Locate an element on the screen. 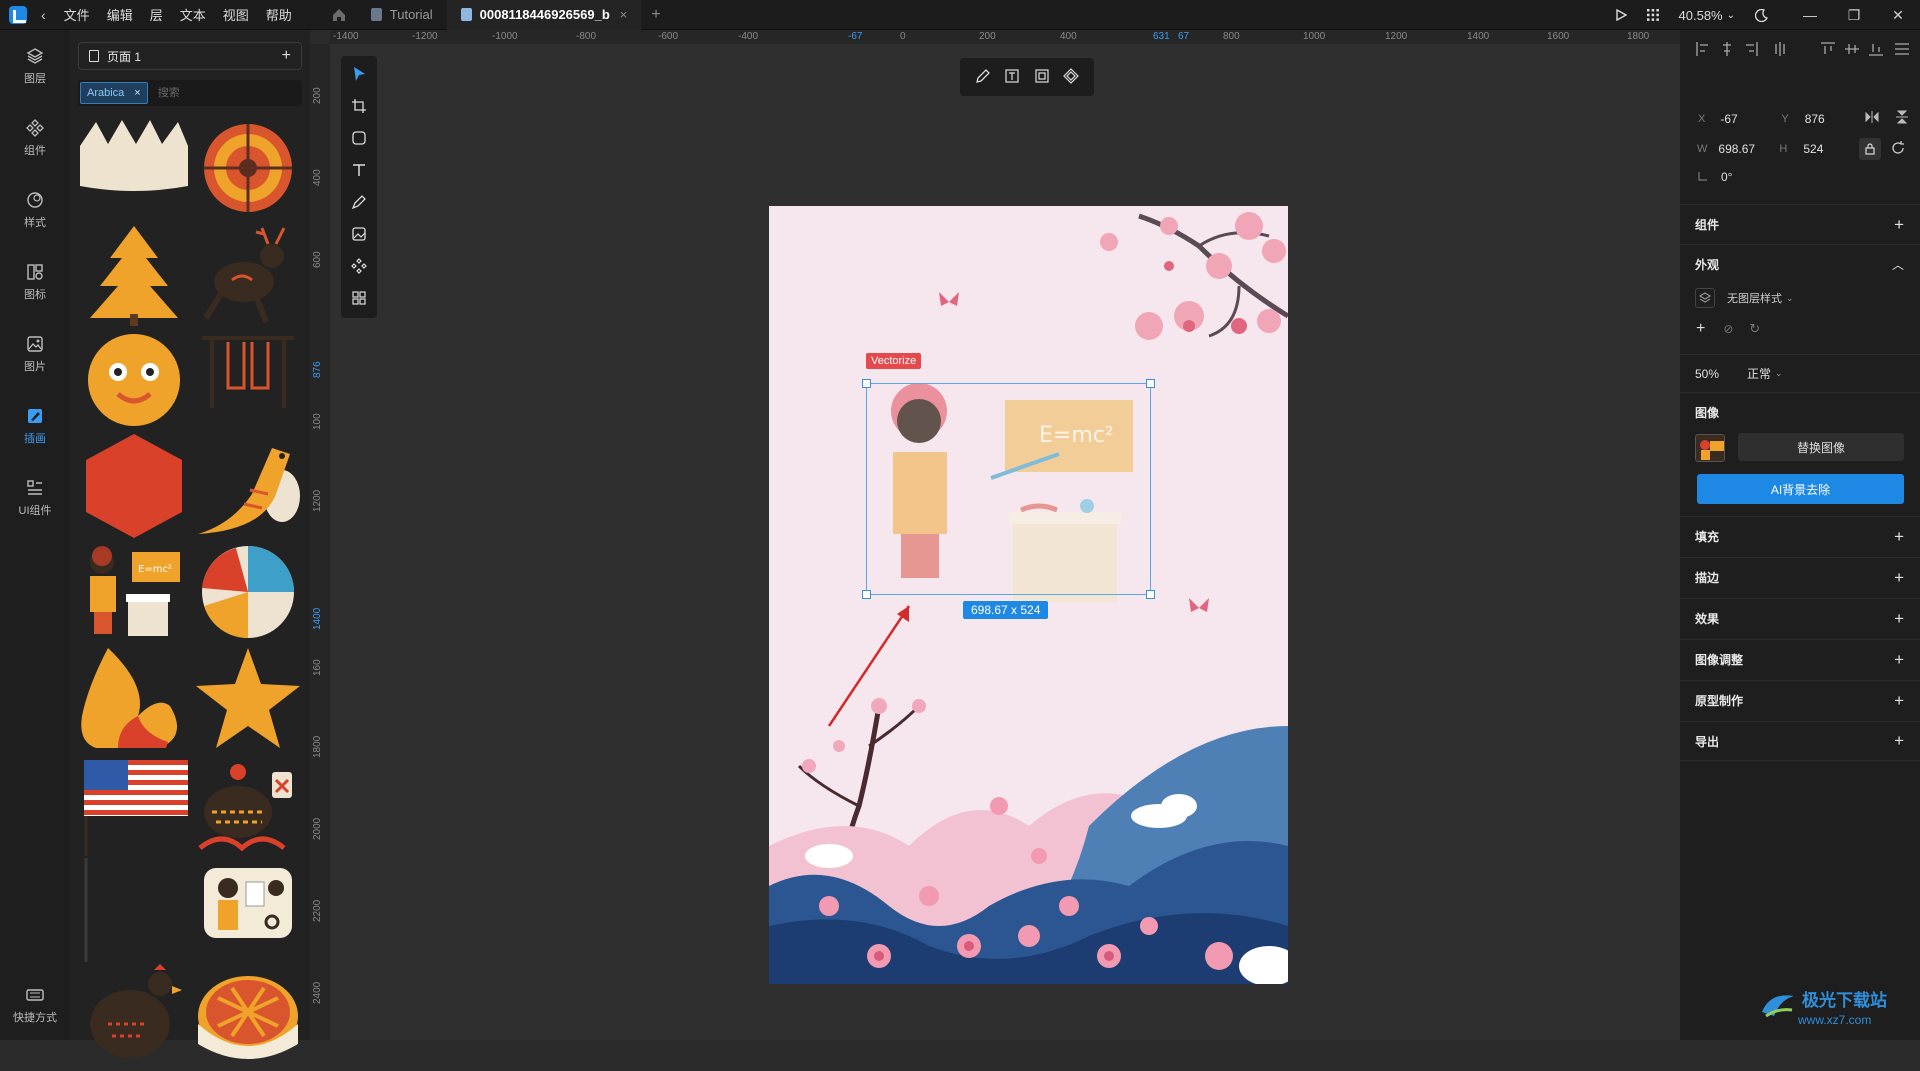 The height and width of the screenshot is (1071, 1920). fill-section: 填充 + is located at coordinates (1800, 536).